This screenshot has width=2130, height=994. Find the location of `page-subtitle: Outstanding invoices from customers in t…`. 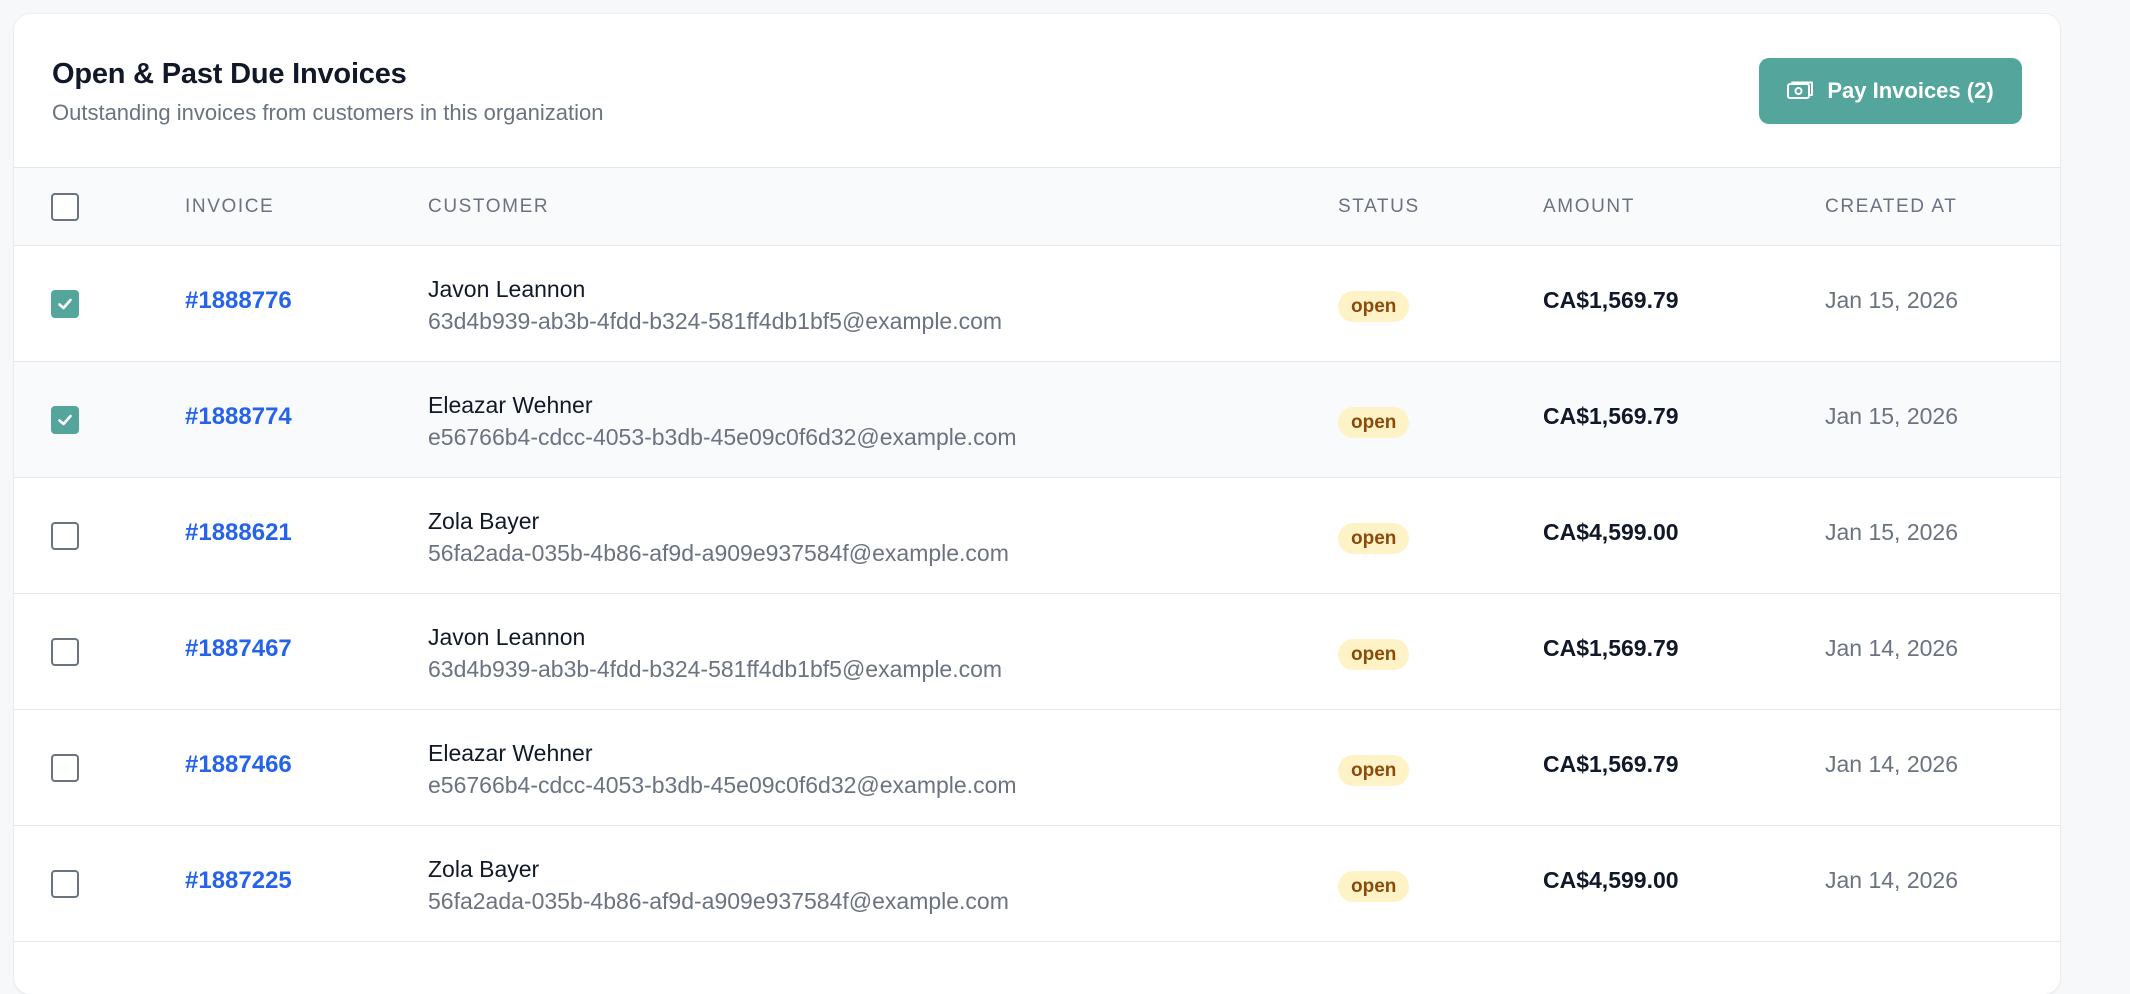

page-subtitle: Outstanding invoices from customers in t… is located at coordinates (328, 112).